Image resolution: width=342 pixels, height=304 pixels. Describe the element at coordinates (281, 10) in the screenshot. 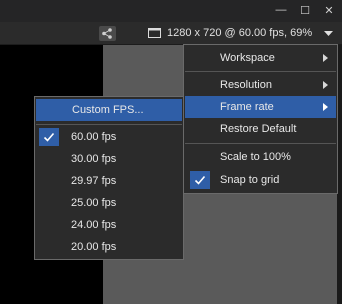

I see `minimize-button: —` at that location.